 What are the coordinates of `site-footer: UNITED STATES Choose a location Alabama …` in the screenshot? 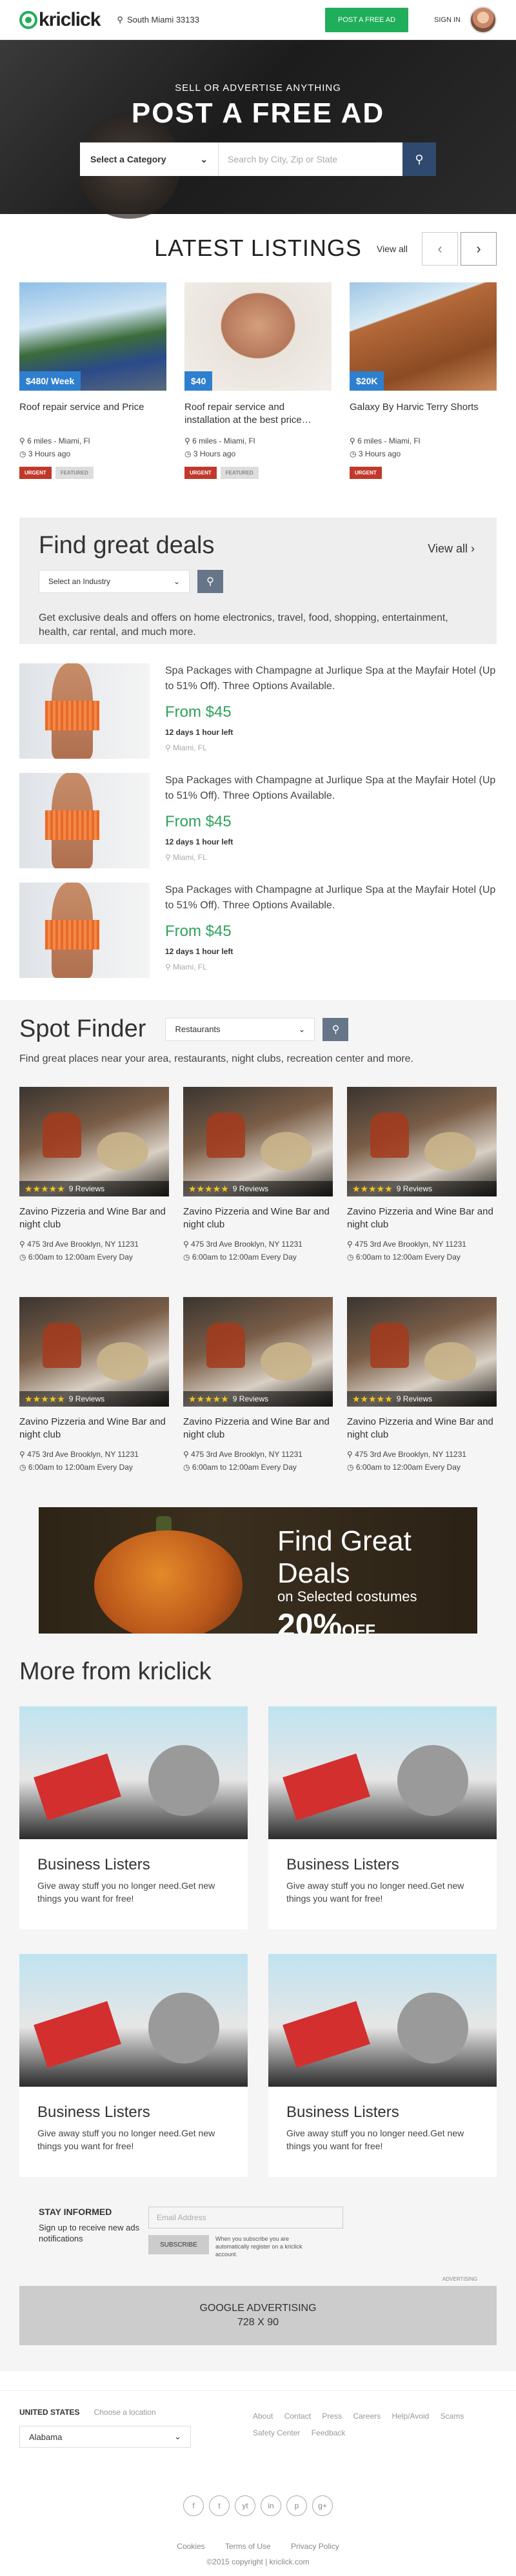 It's located at (258, 2483).